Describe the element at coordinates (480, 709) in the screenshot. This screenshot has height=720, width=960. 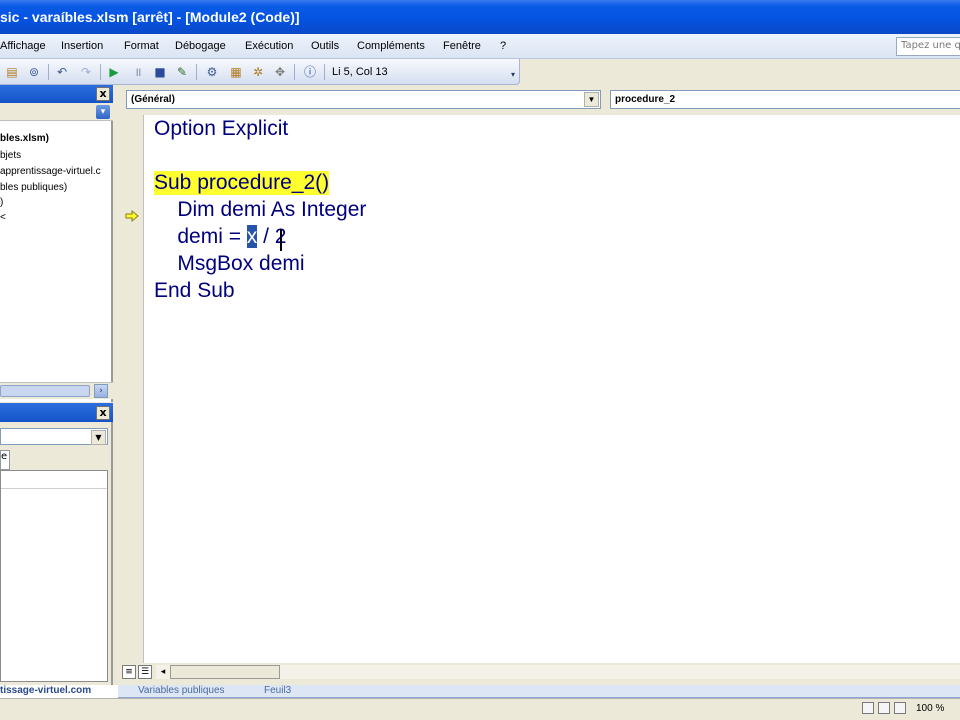
I see `status-strip` at that location.